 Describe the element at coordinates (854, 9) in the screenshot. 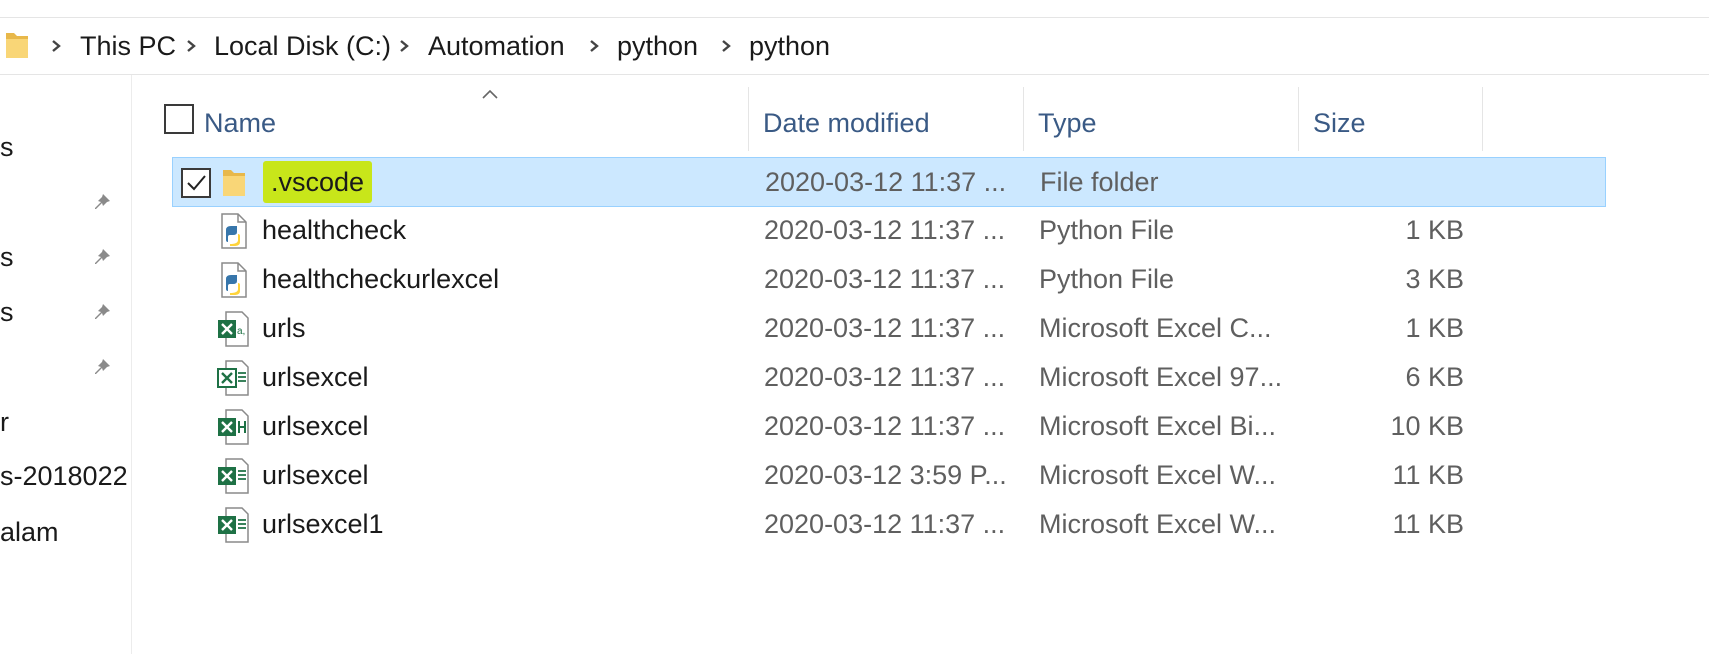

I see `title-strip` at that location.